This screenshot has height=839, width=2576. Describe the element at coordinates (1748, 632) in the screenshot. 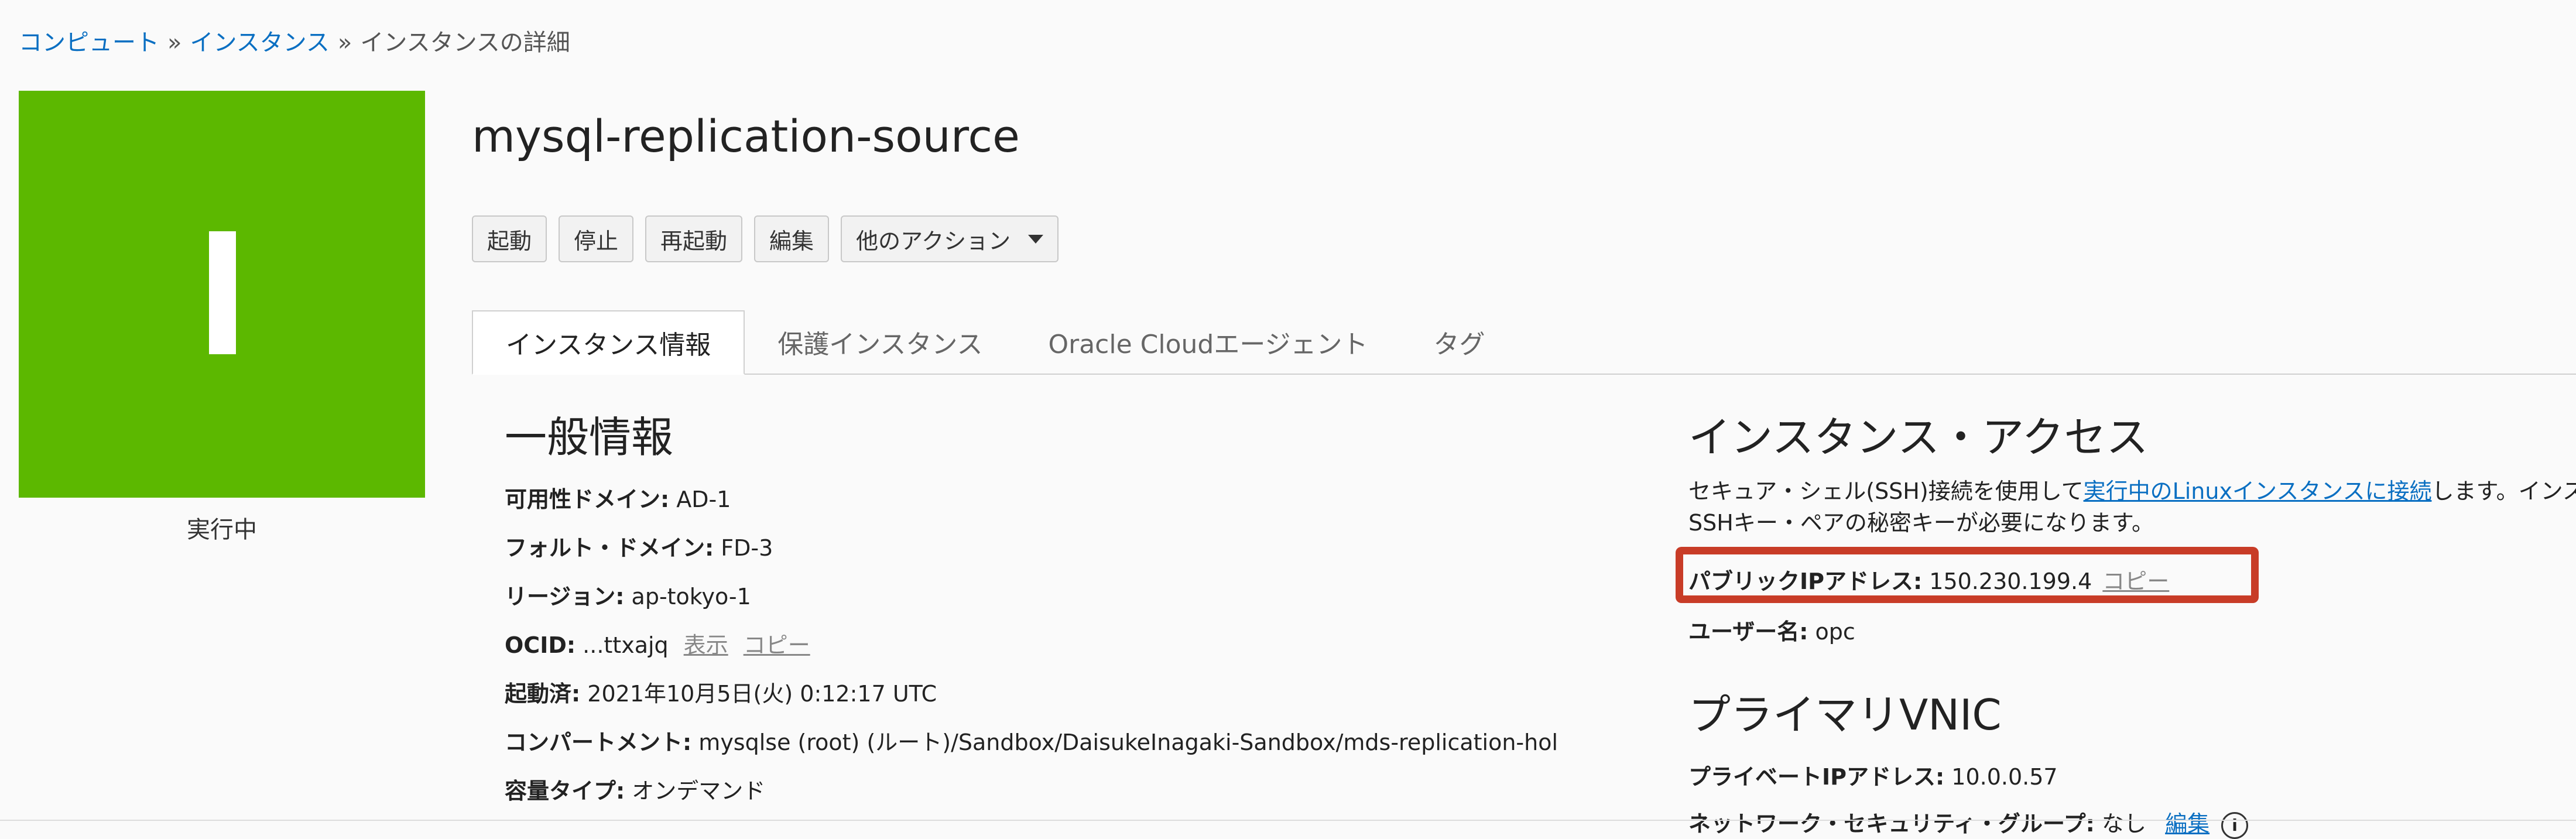

I see `username-label: ユーザー名:` at that location.